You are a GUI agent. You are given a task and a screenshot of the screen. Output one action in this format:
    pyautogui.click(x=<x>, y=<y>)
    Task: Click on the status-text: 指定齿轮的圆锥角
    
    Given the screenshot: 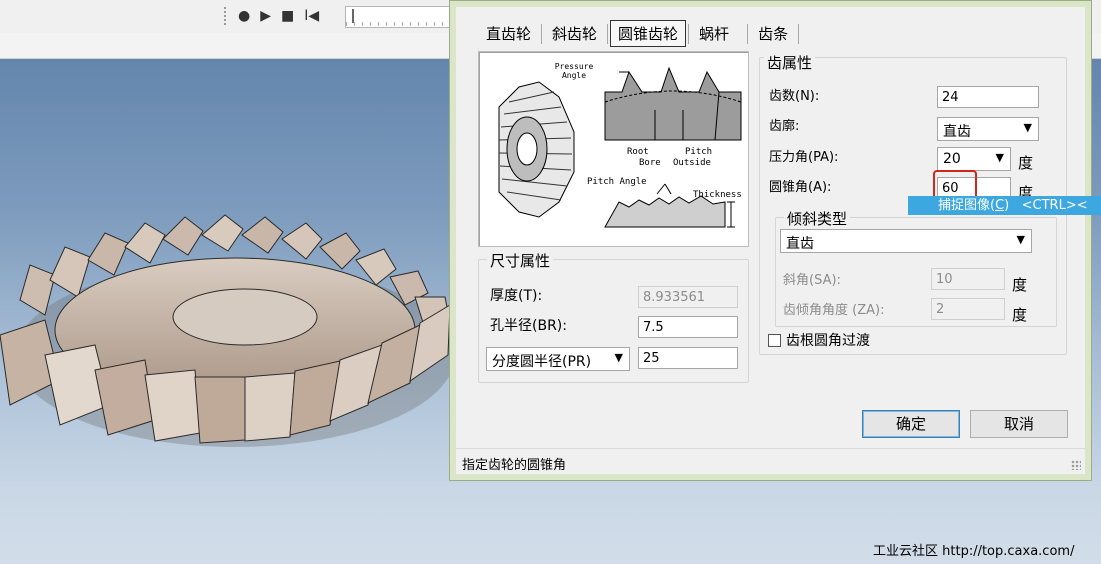 What is the action you would take?
    pyautogui.click(x=514, y=465)
    